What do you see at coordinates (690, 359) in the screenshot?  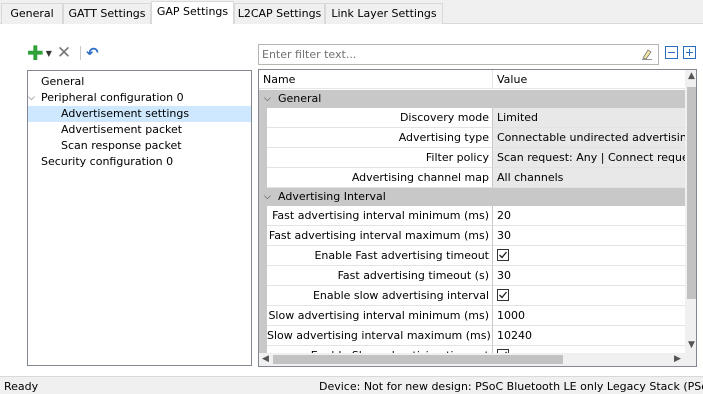 I see `scrollbar-corner` at bounding box center [690, 359].